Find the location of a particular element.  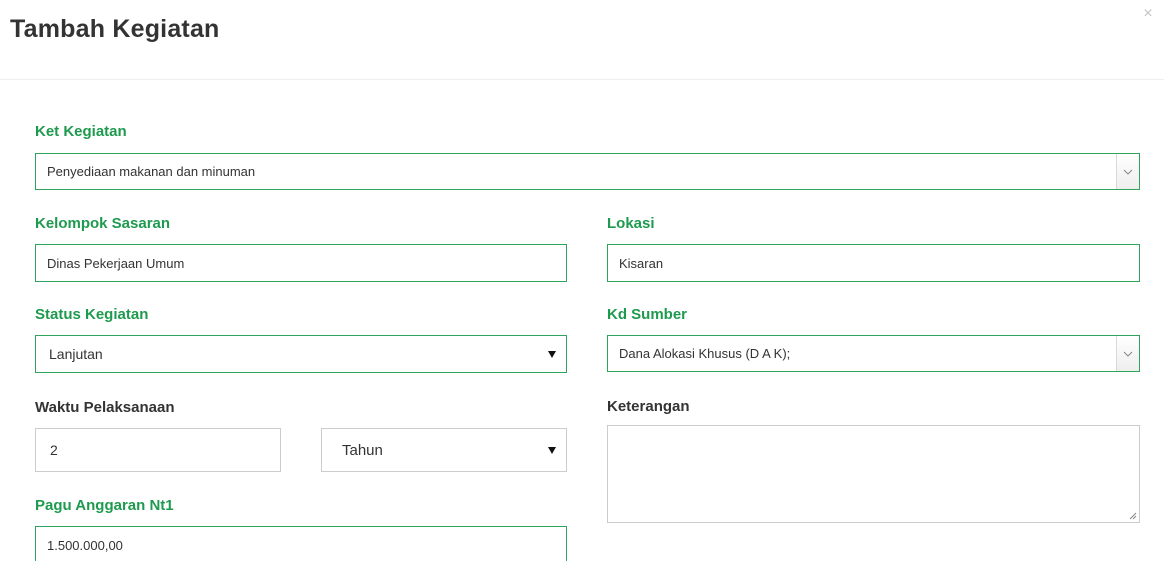

modal-title: Tambah Kegiatan is located at coordinates (115, 29).